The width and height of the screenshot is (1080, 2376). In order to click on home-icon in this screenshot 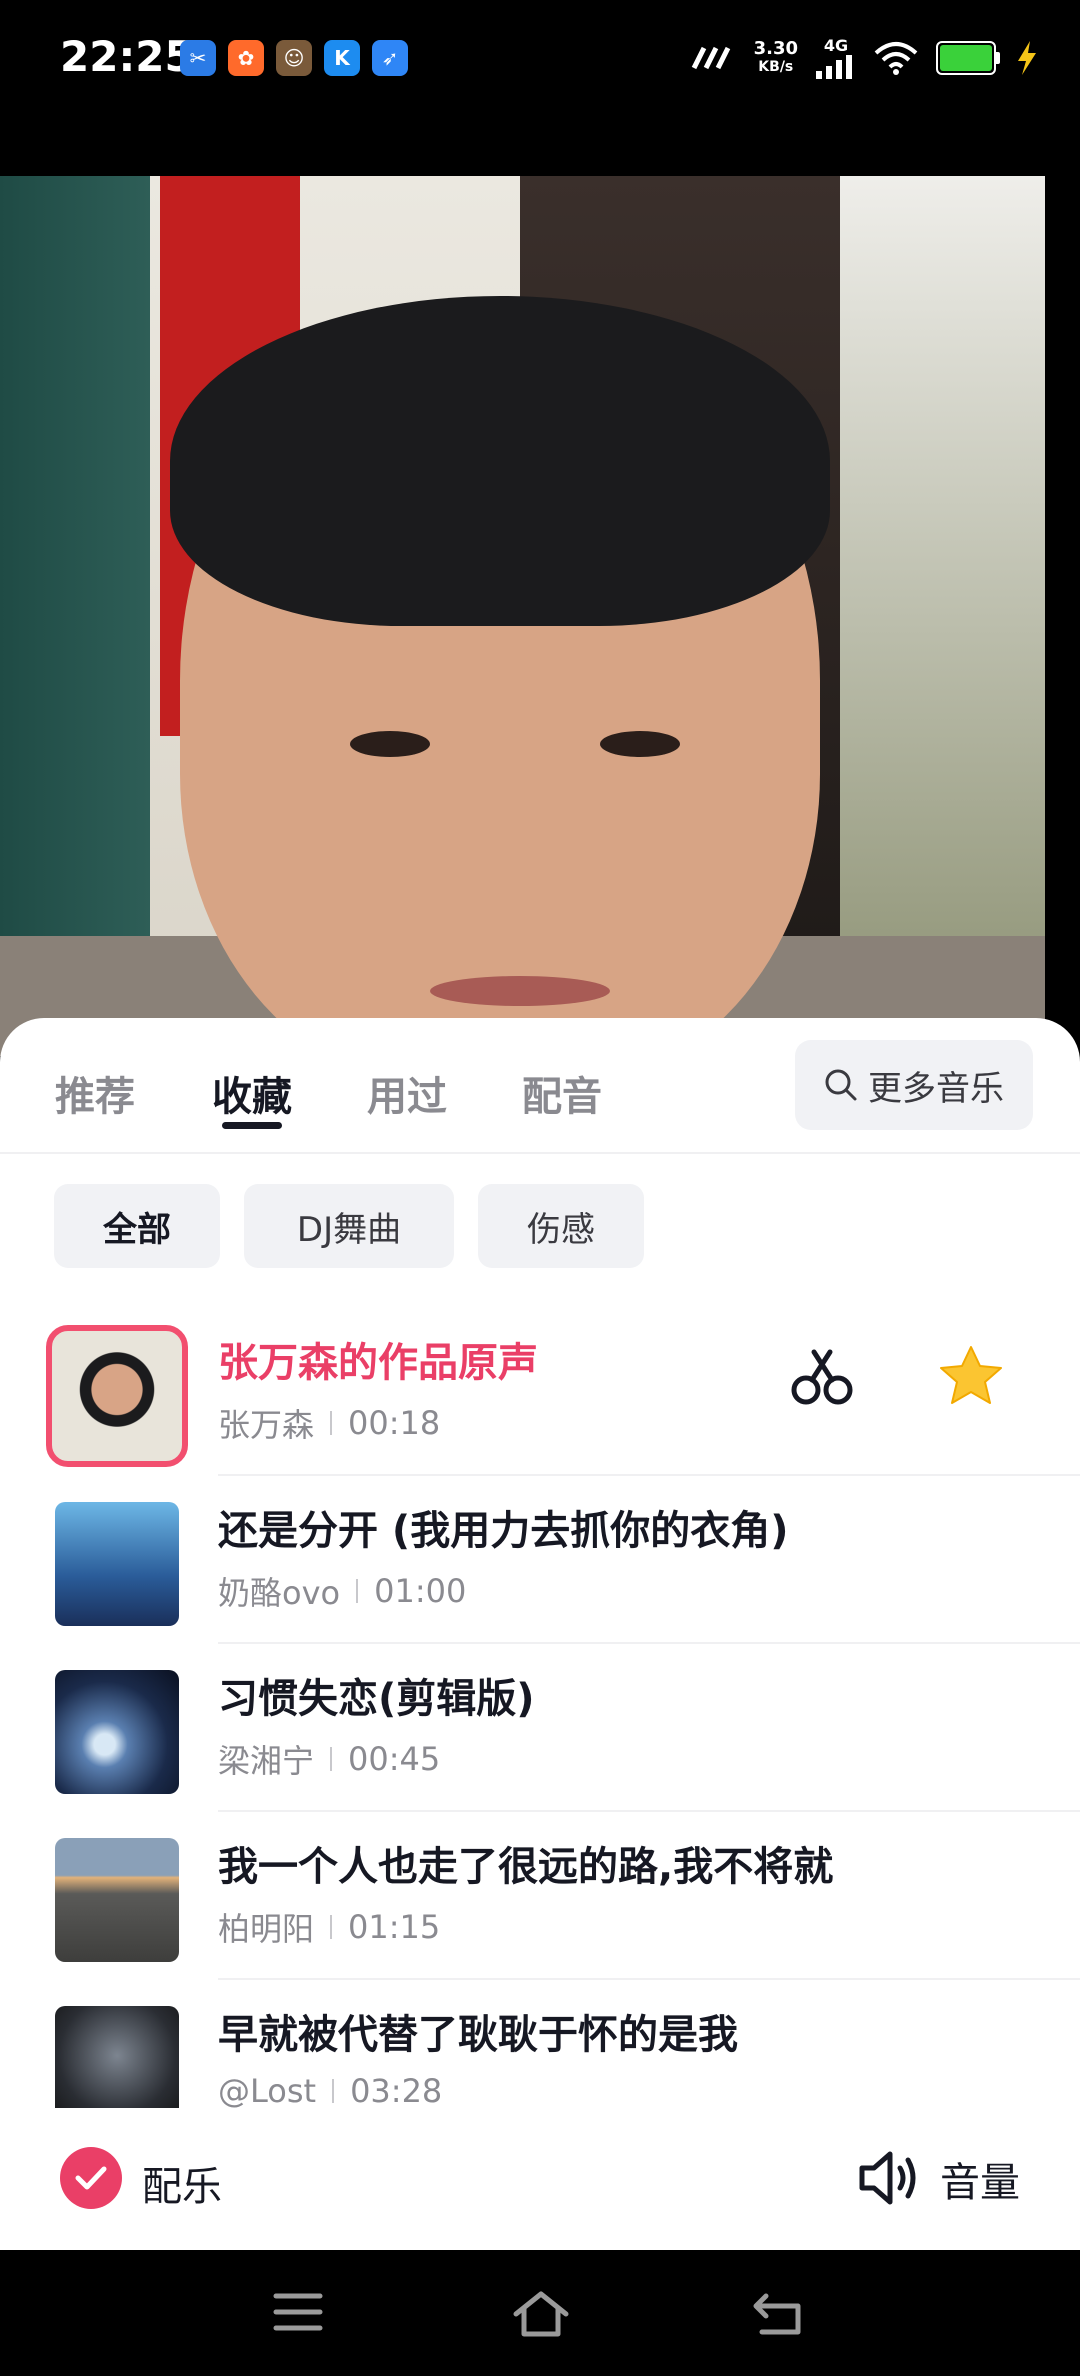, I will do `click(541, 2314)`.